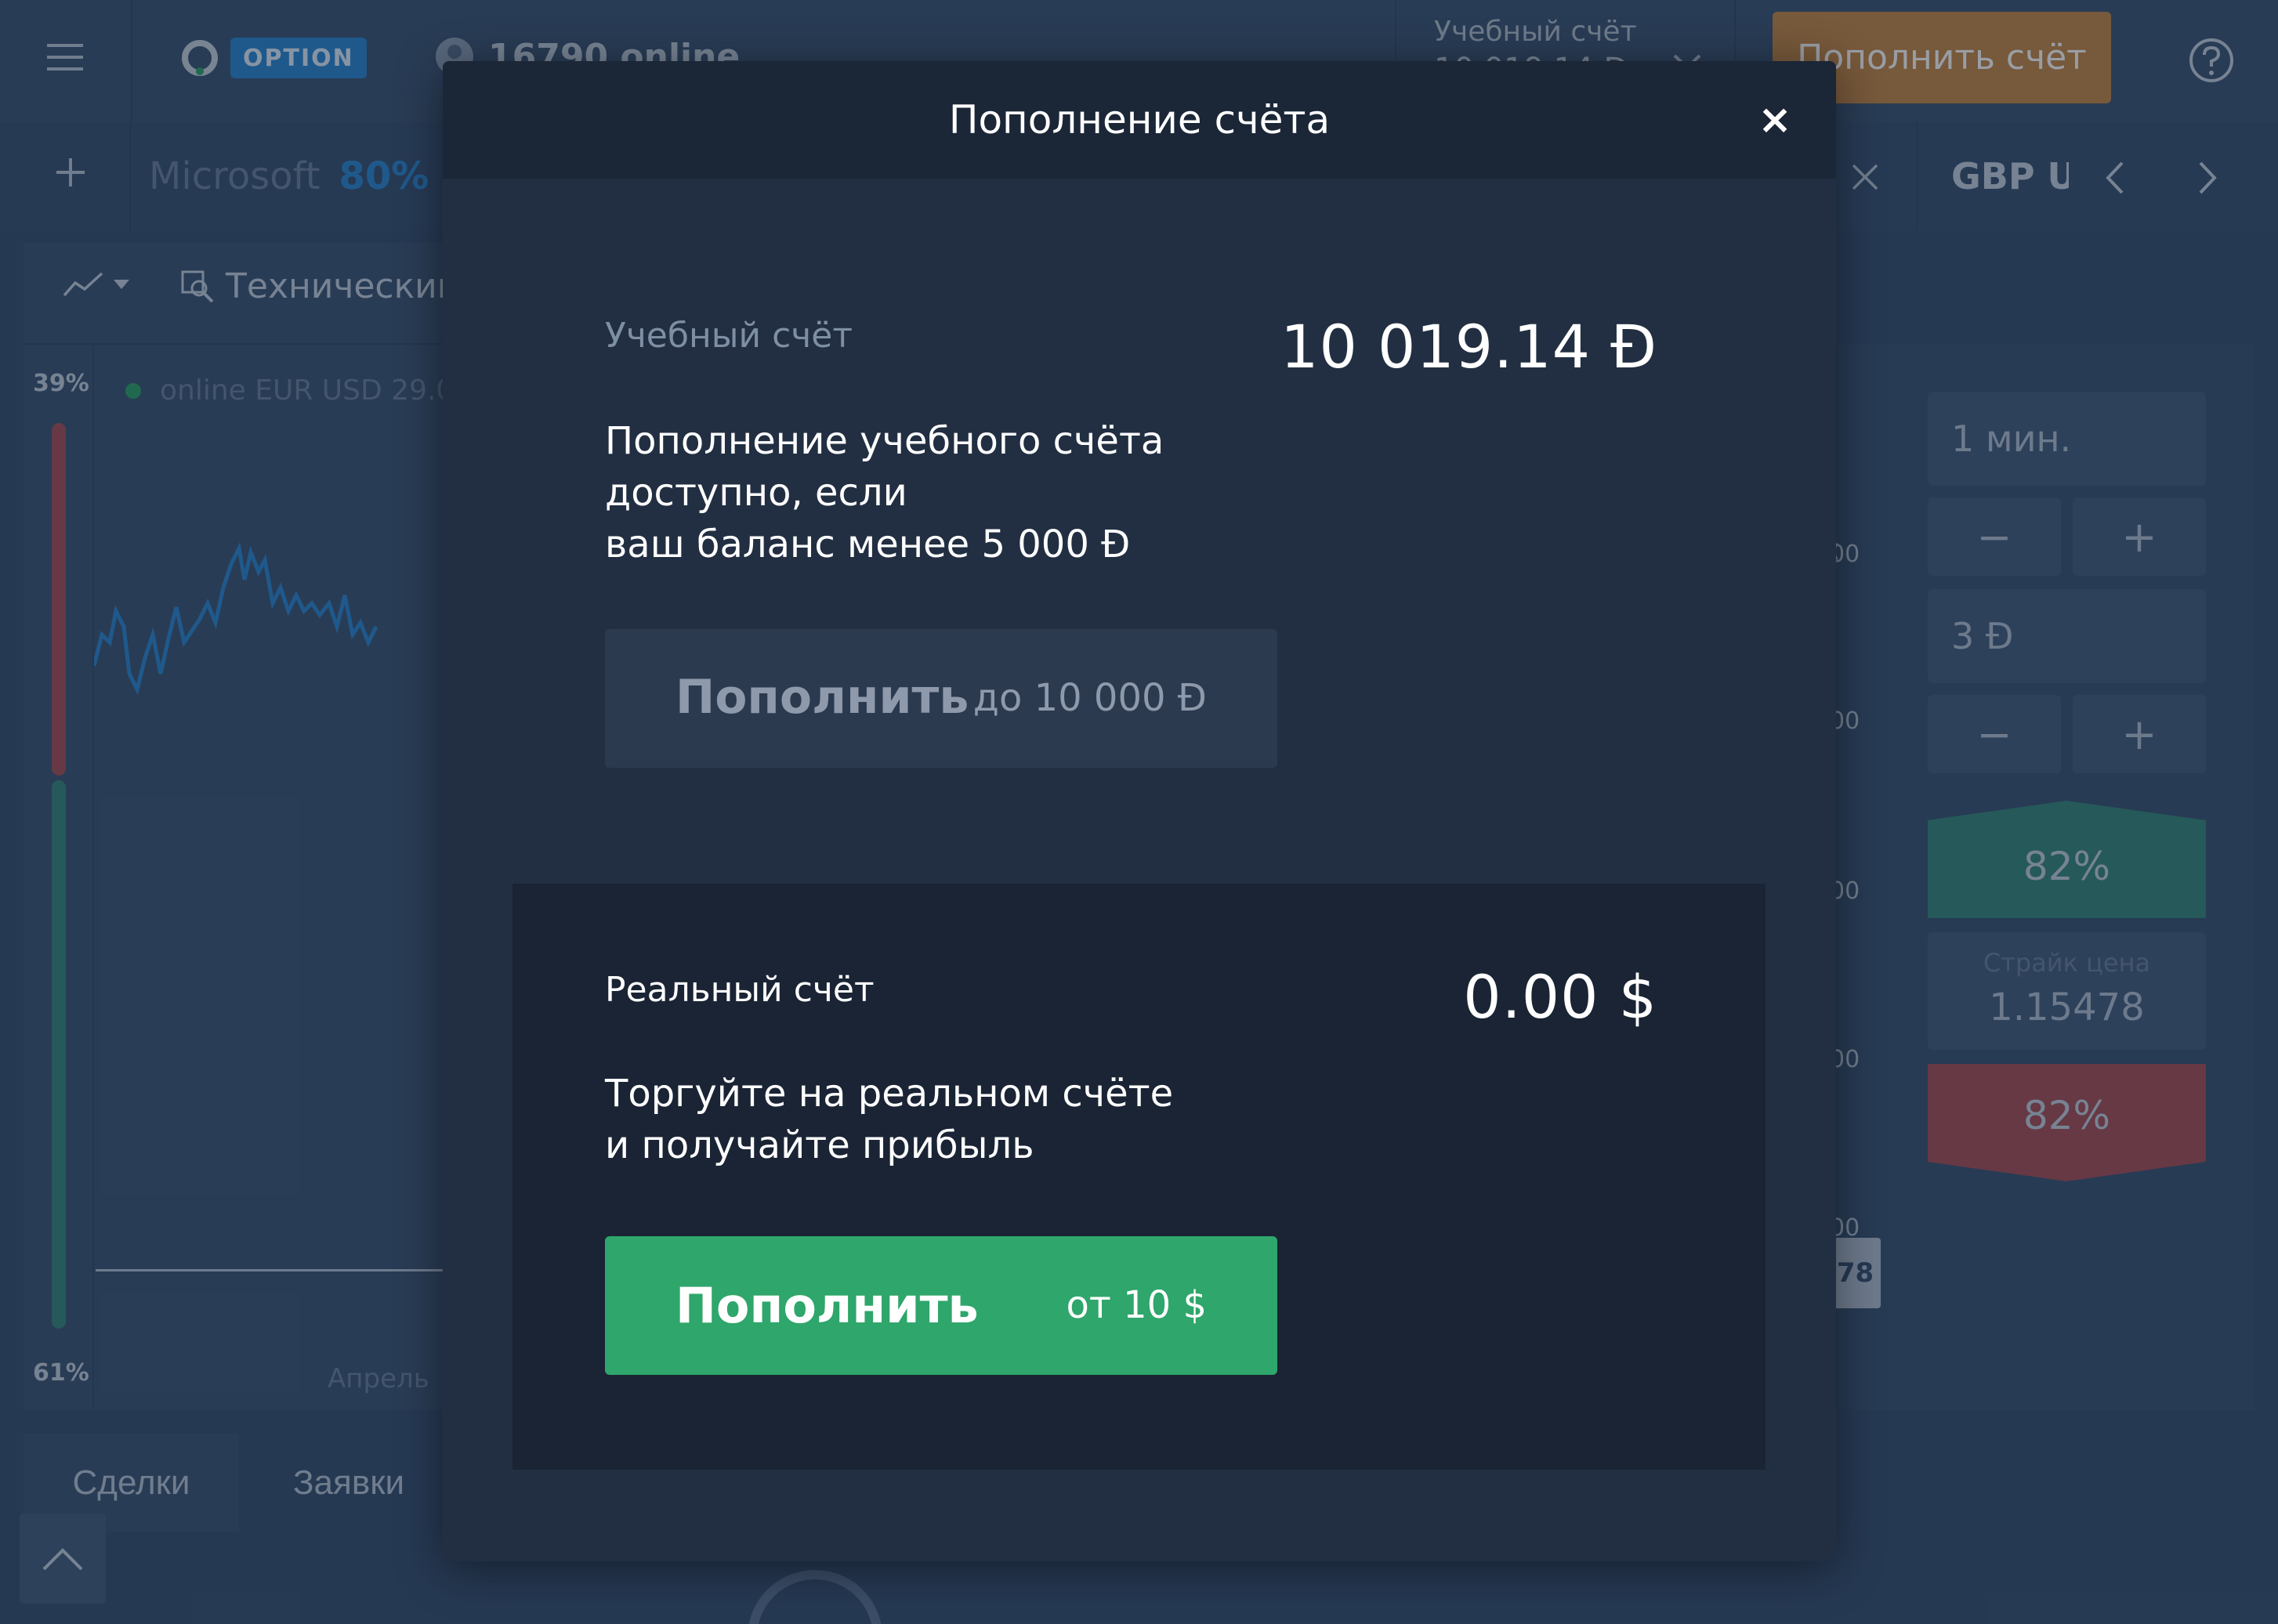 The width and height of the screenshot is (2278, 1624). I want to click on close-icon: ×, so click(1774, 119).